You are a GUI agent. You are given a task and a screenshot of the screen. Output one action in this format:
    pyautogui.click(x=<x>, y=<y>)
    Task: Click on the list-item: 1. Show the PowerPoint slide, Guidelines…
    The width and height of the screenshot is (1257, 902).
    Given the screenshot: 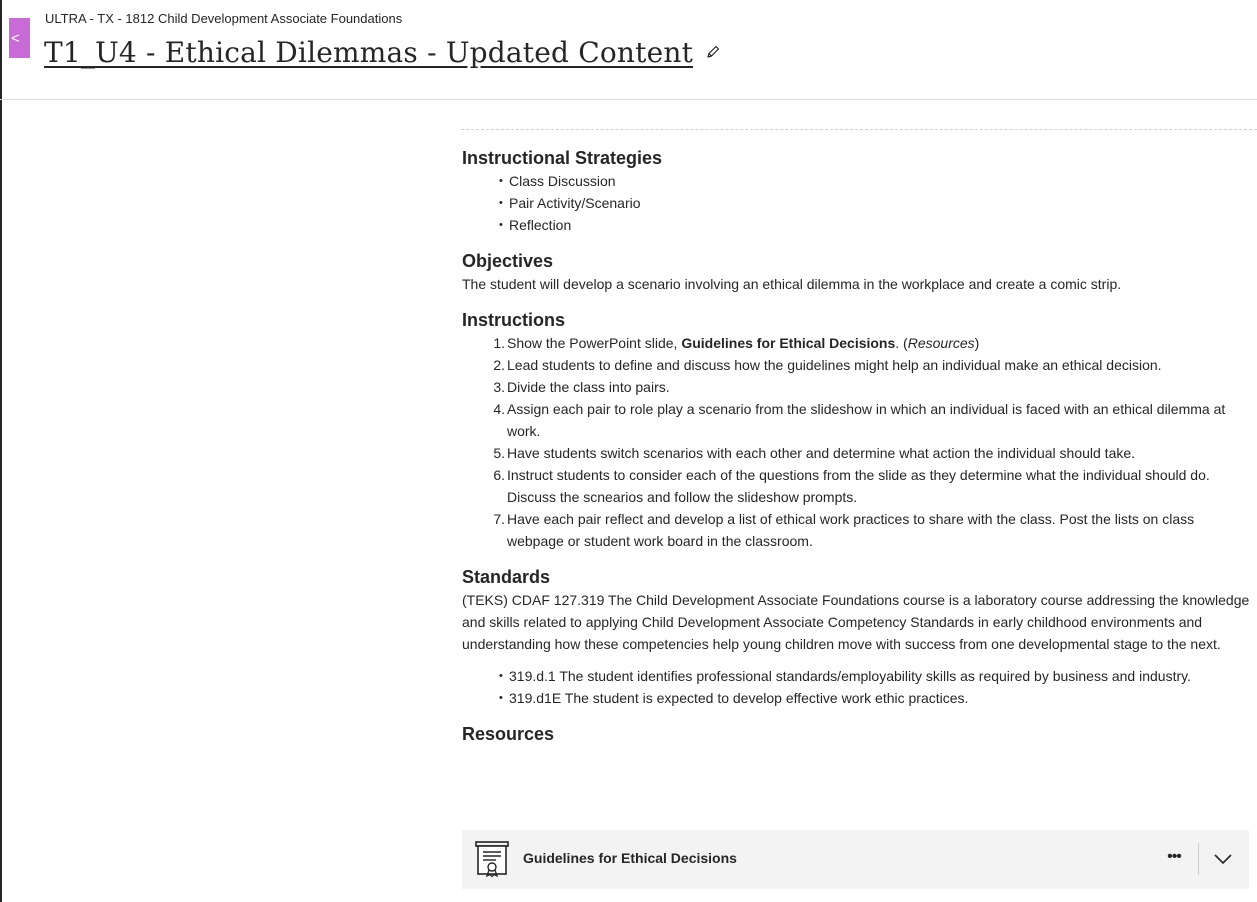 What is the action you would take?
    pyautogui.click(x=872, y=343)
    